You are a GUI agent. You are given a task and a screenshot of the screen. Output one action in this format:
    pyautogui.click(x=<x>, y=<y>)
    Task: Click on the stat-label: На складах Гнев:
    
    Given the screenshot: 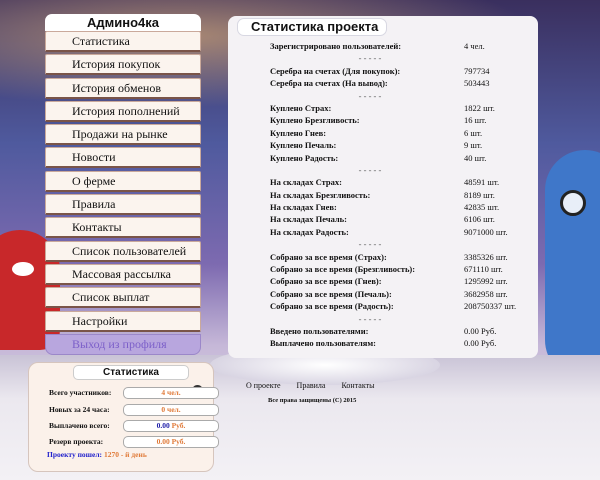 What is the action you would take?
    pyautogui.click(x=303, y=207)
    